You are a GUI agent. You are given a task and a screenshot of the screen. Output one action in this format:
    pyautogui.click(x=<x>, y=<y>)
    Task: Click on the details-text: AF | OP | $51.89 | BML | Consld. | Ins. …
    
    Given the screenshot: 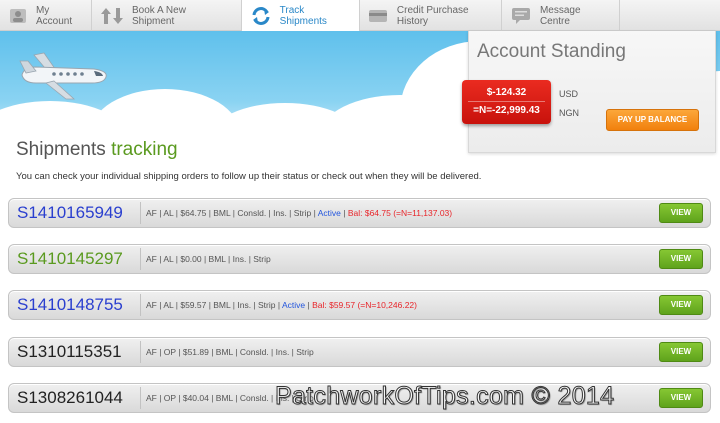 What is the action you would take?
    pyautogui.click(x=230, y=352)
    